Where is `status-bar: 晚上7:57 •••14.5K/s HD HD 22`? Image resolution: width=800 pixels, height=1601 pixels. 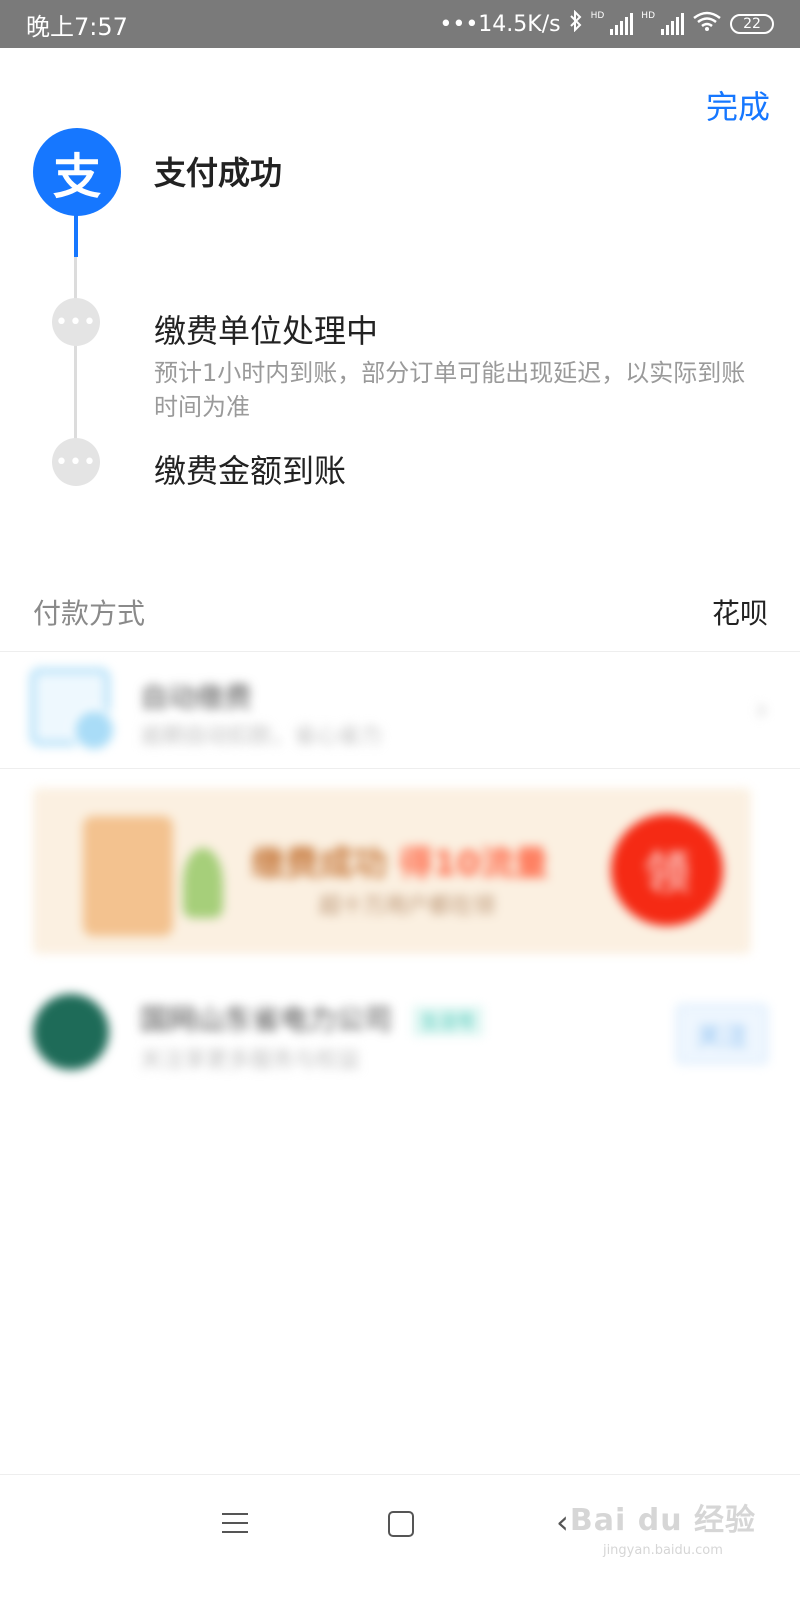 status-bar: 晚上7:57 •••14.5K/s HD HD 22 is located at coordinates (400, 24).